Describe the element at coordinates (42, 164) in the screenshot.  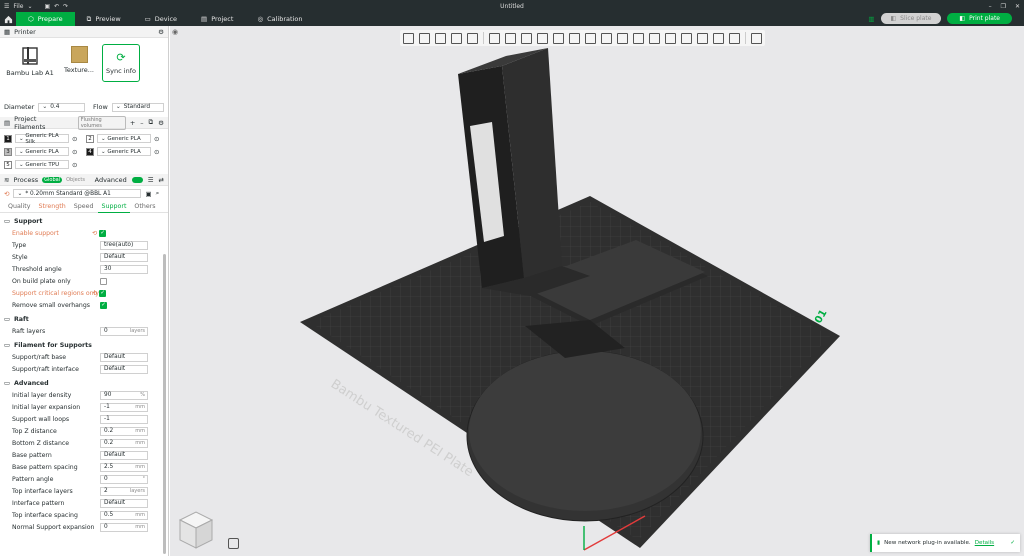
I see `filament-name-select: ⌄ Generic TPU` at that location.